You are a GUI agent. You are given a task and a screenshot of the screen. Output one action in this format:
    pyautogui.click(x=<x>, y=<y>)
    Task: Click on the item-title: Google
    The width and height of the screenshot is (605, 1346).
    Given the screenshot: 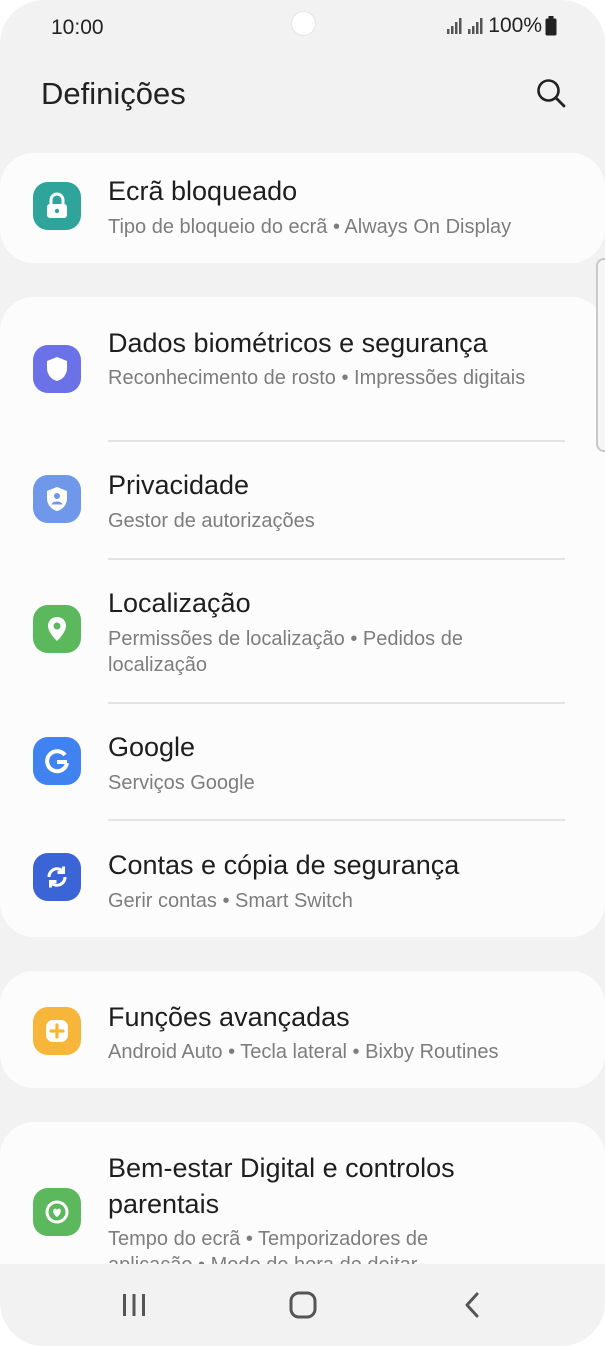 What is the action you would take?
    pyautogui.click(x=152, y=747)
    